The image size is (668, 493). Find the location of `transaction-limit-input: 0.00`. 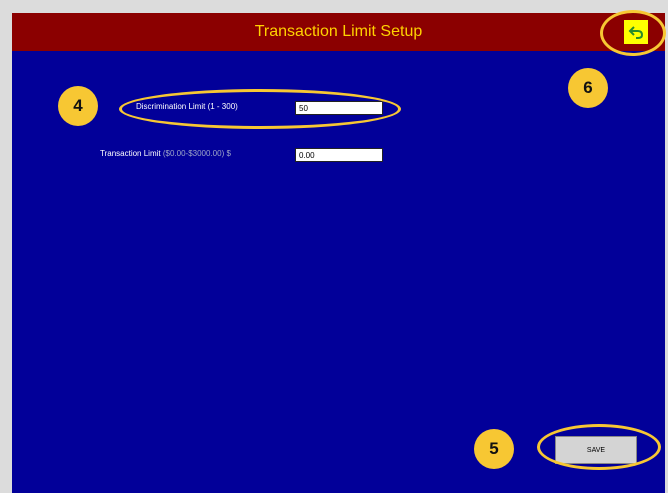

transaction-limit-input: 0.00 is located at coordinates (339, 155).